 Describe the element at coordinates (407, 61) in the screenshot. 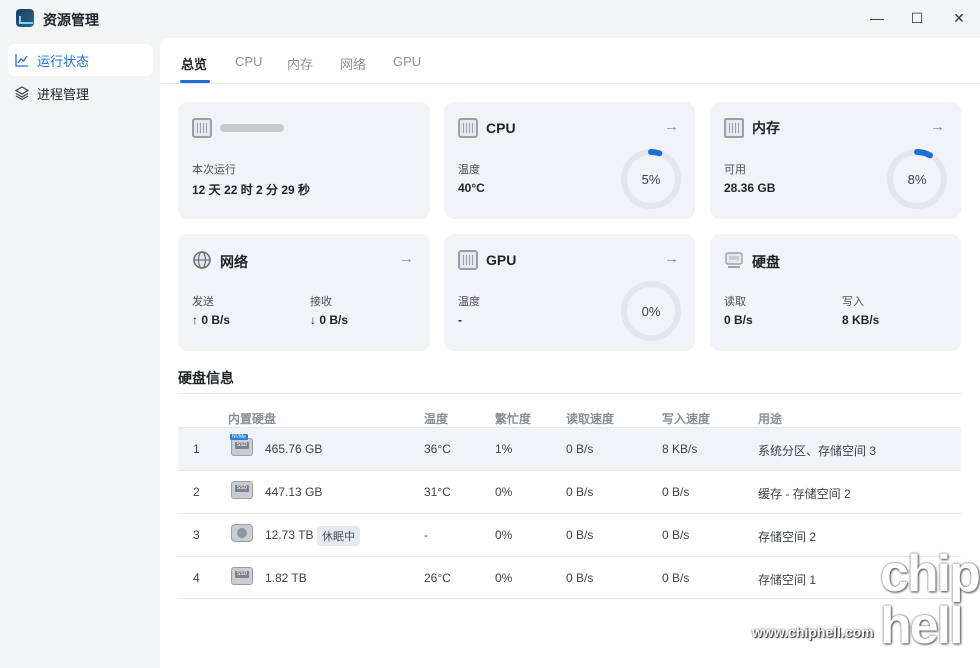

I see `tab-gpu: GPU` at that location.